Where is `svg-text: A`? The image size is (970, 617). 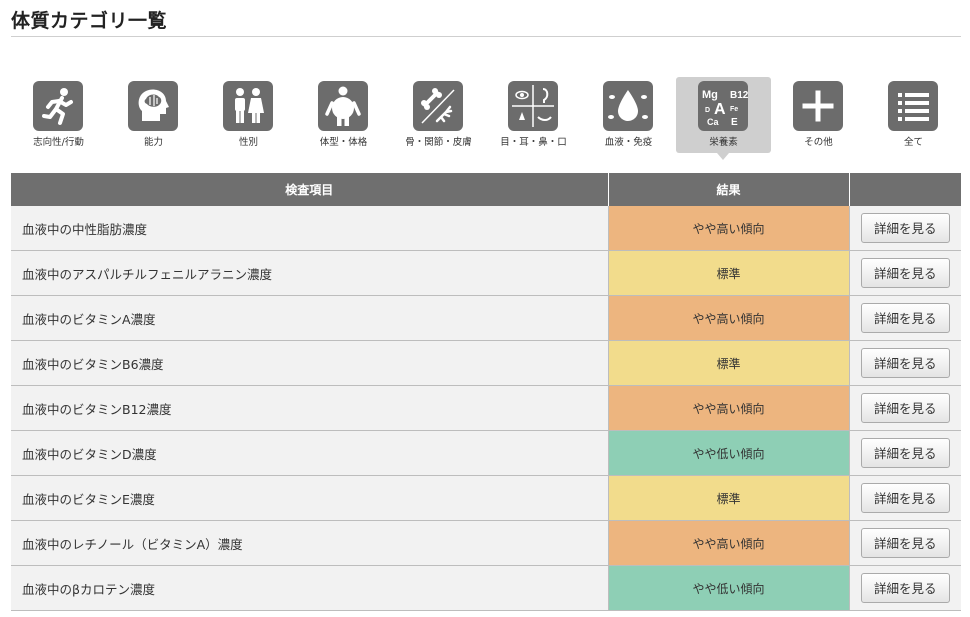
svg-text: A is located at coordinates (720, 109).